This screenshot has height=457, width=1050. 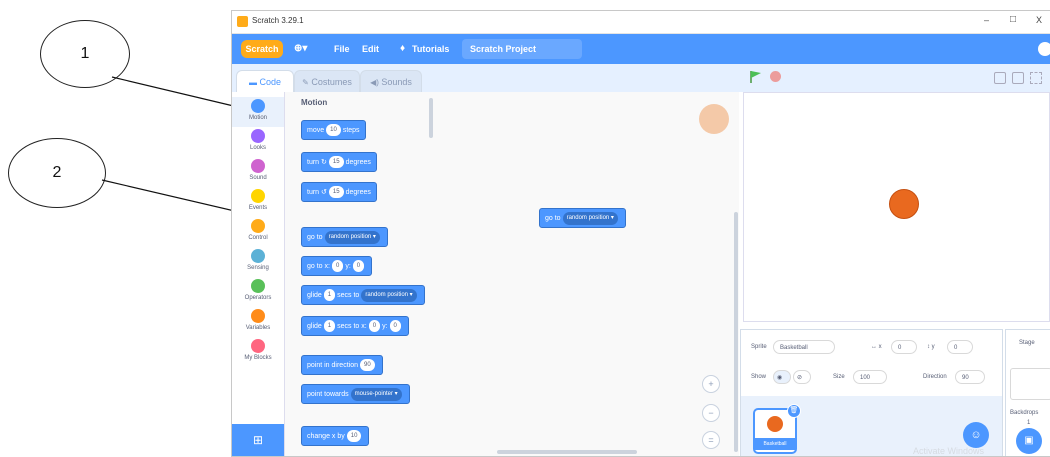 I want to click on delete-sprite-icon: 🗑, so click(x=794, y=411).